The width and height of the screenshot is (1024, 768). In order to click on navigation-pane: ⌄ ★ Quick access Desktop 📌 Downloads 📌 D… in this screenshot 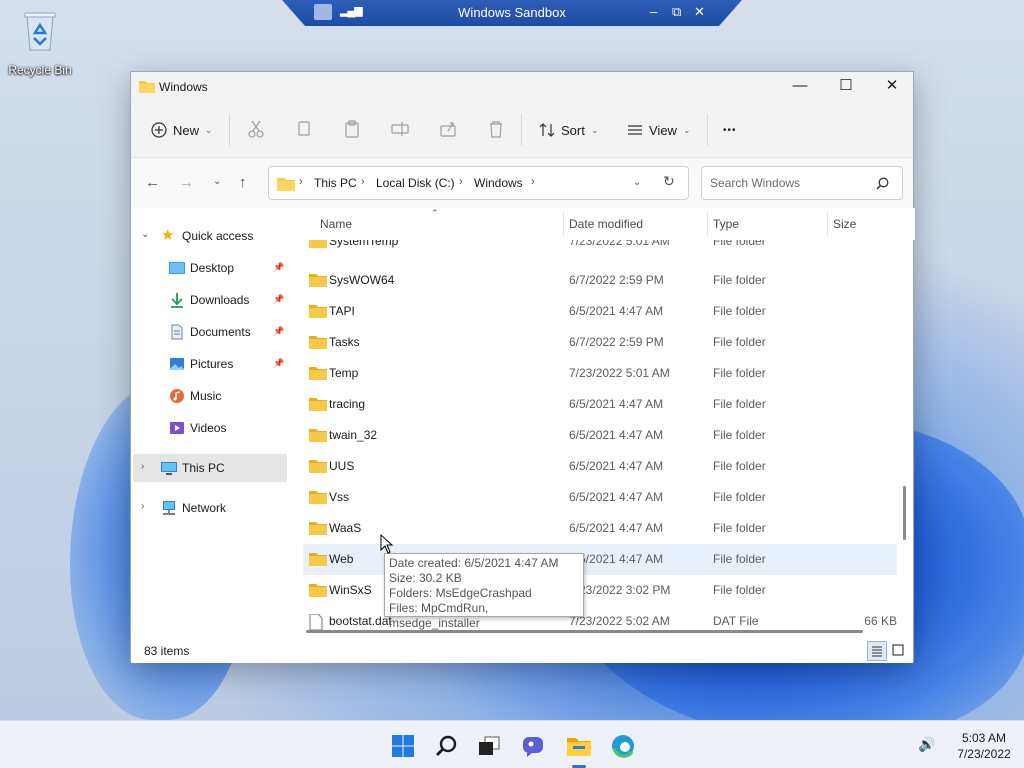, I will do `click(210, 423)`.